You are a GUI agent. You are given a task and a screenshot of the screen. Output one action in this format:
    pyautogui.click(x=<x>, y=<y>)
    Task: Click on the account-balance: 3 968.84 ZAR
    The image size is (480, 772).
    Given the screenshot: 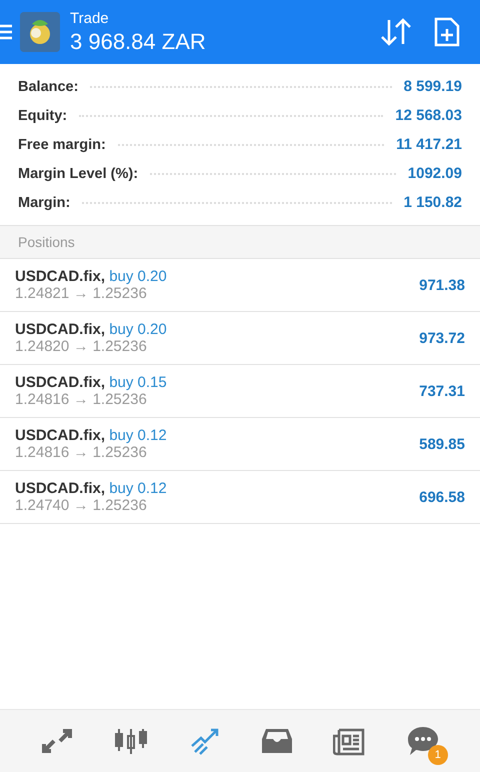 What is the action you would take?
    pyautogui.click(x=138, y=41)
    